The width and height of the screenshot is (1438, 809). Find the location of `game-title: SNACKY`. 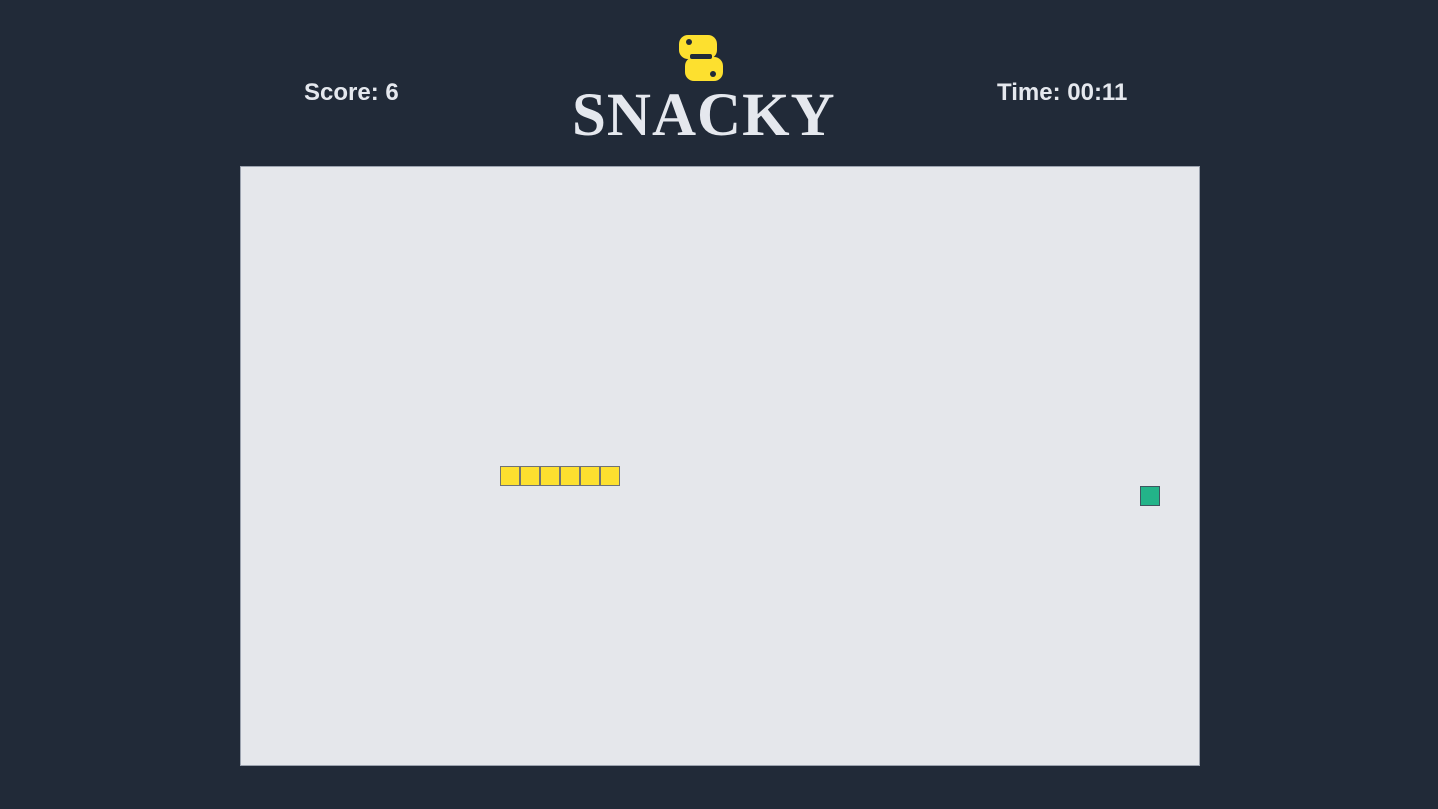

game-title: SNACKY is located at coordinates (704, 115).